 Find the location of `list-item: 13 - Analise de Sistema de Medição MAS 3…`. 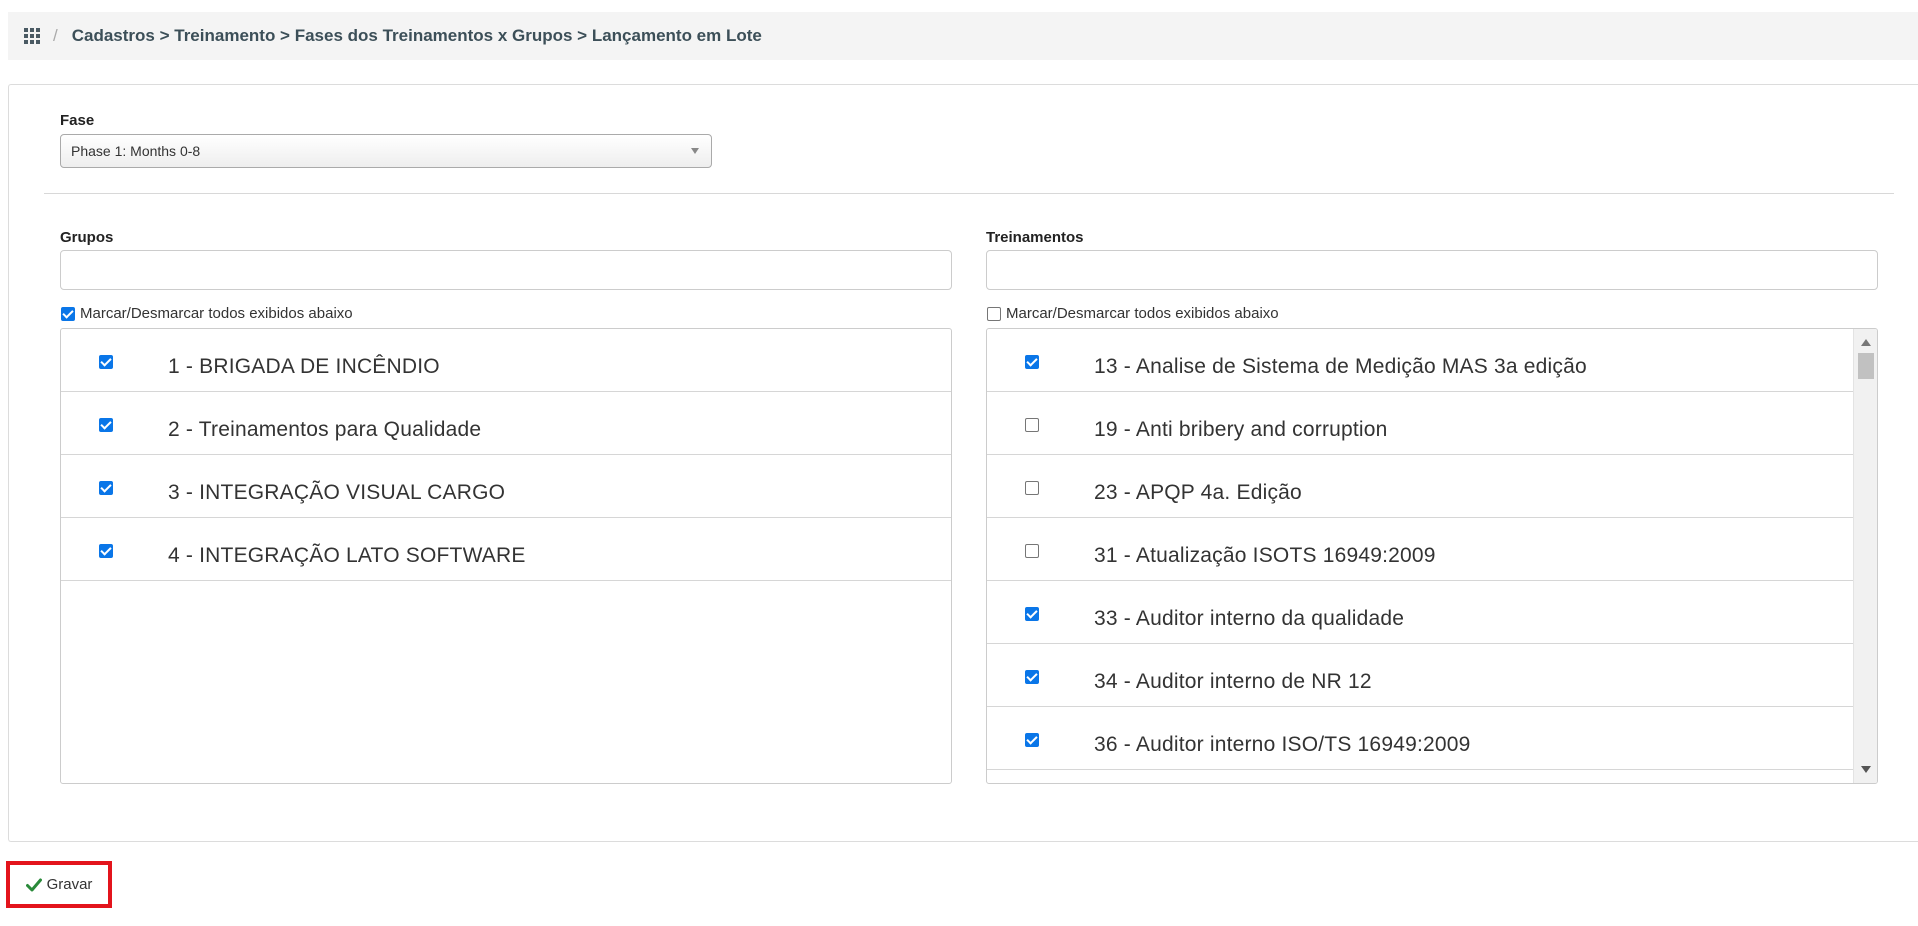

list-item: 13 - Analise de Sistema de Medição MAS 3… is located at coordinates (1420, 360).